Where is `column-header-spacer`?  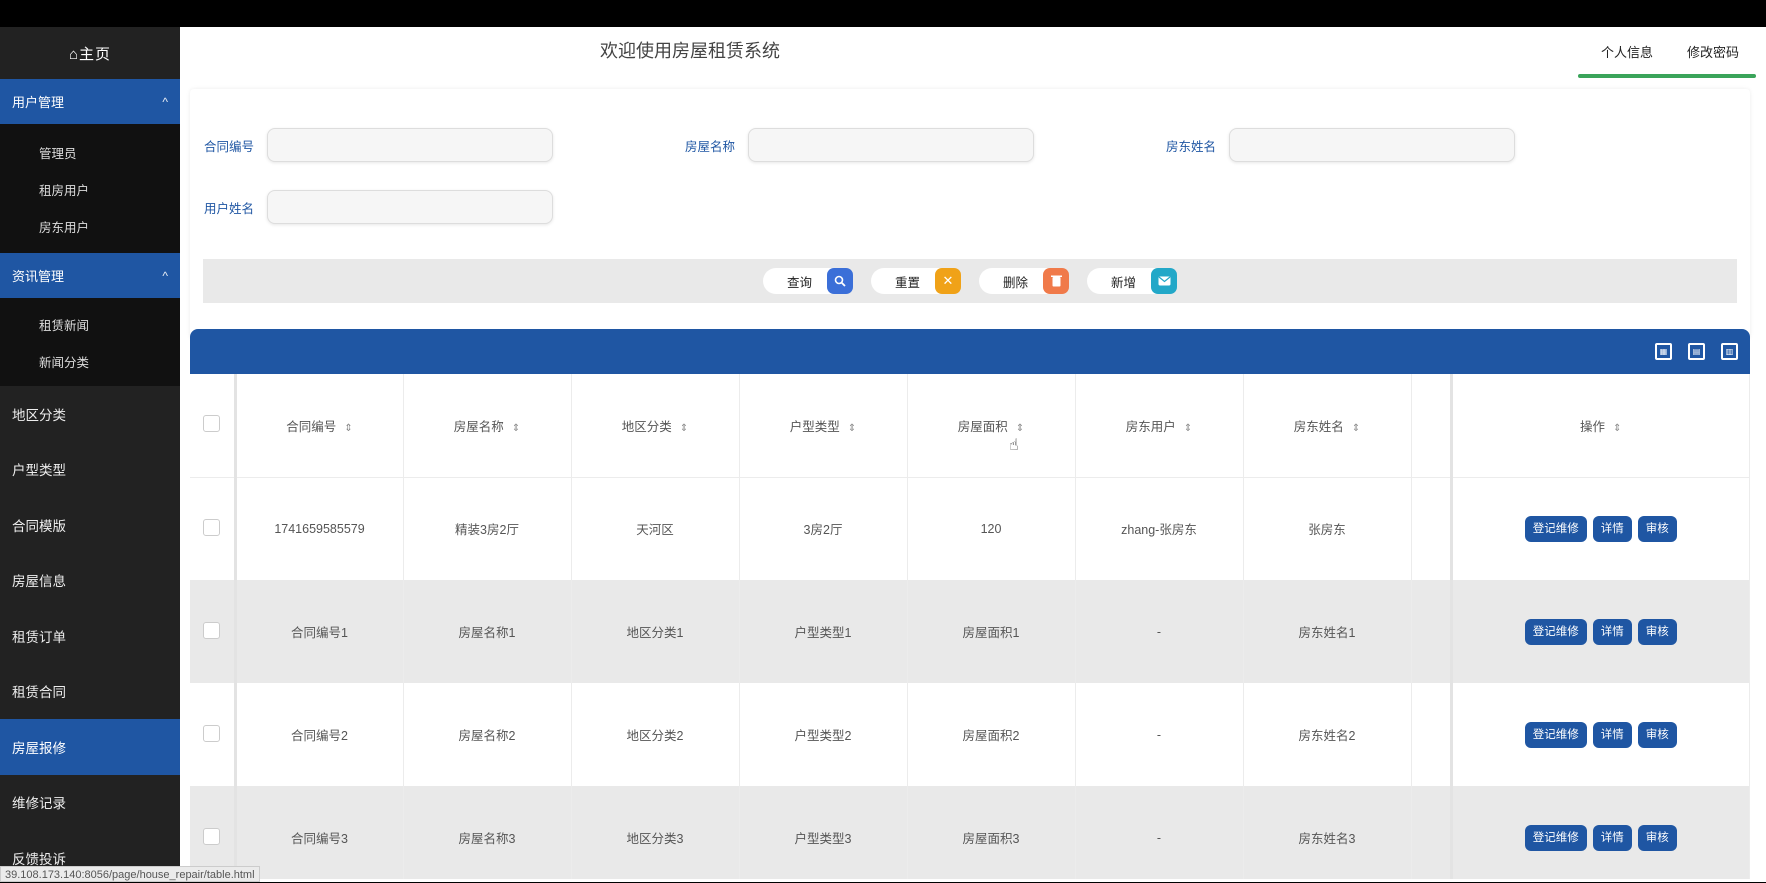 column-header-spacer is located at coordinates (1432, 426).